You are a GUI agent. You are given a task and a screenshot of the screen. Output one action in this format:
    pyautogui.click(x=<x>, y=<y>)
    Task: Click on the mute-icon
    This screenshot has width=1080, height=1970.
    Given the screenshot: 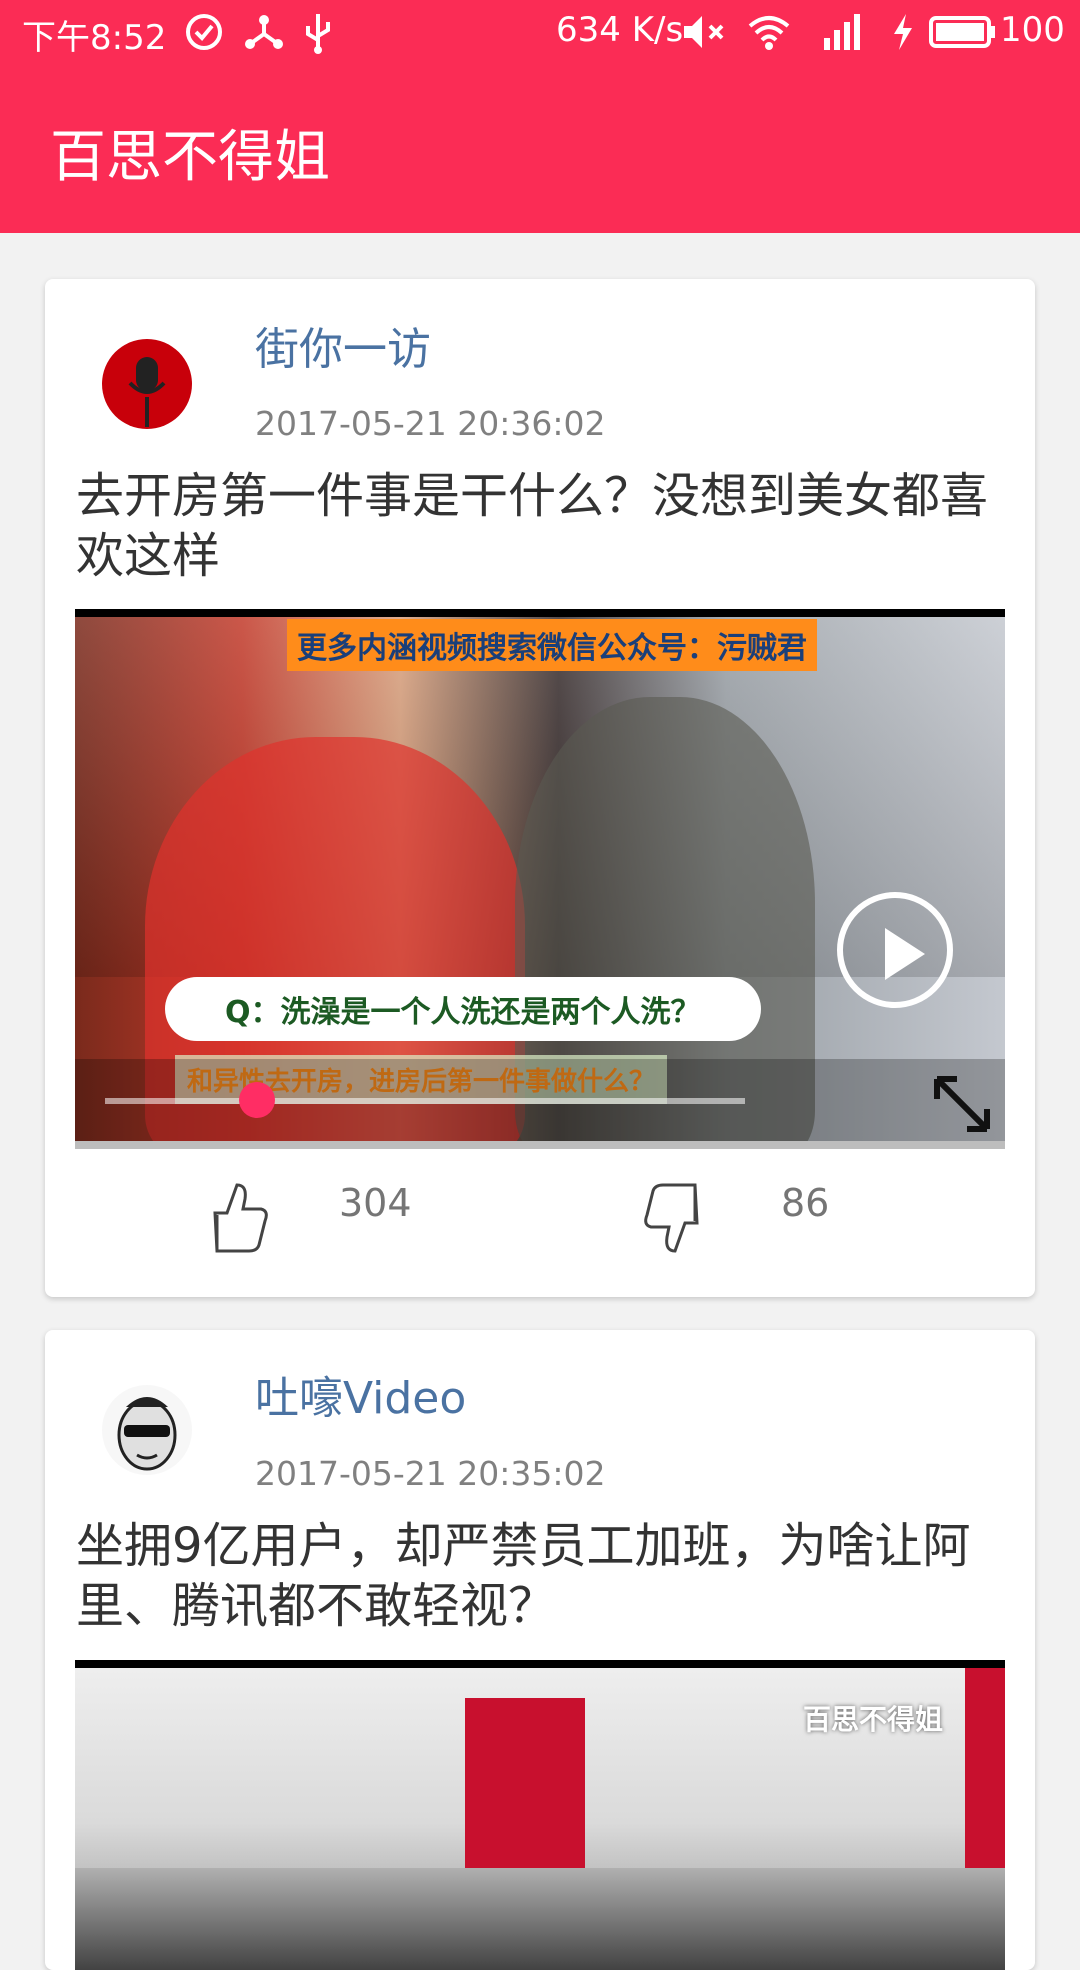 What is the action you would take?
    pyautogui.click(x=704, y=32)
    